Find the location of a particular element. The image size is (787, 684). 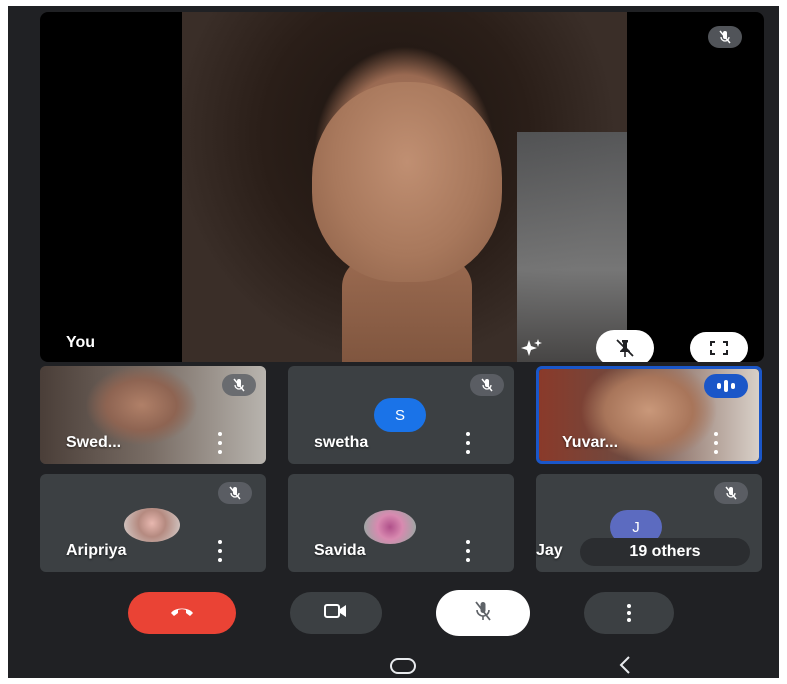

camera-button is located at coordinates (336, 613).